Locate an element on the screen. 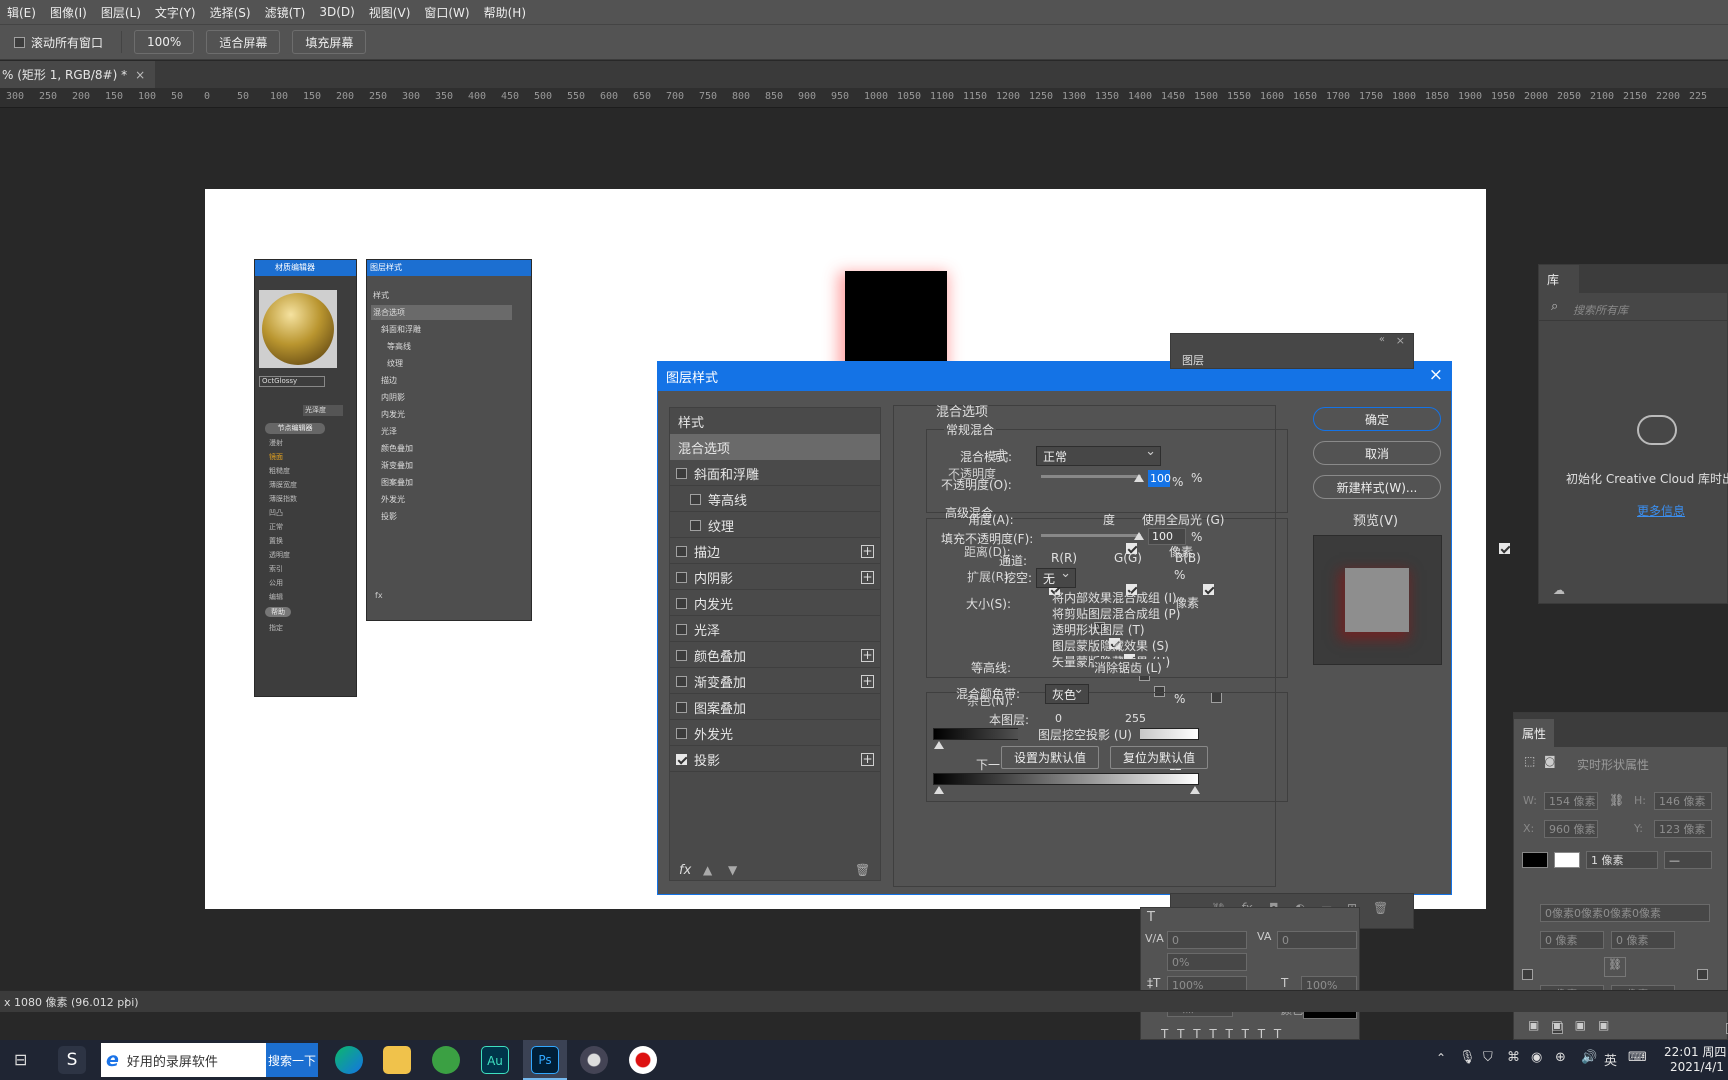  move-up-icon: ▲ is located at coordinates (707, 870).